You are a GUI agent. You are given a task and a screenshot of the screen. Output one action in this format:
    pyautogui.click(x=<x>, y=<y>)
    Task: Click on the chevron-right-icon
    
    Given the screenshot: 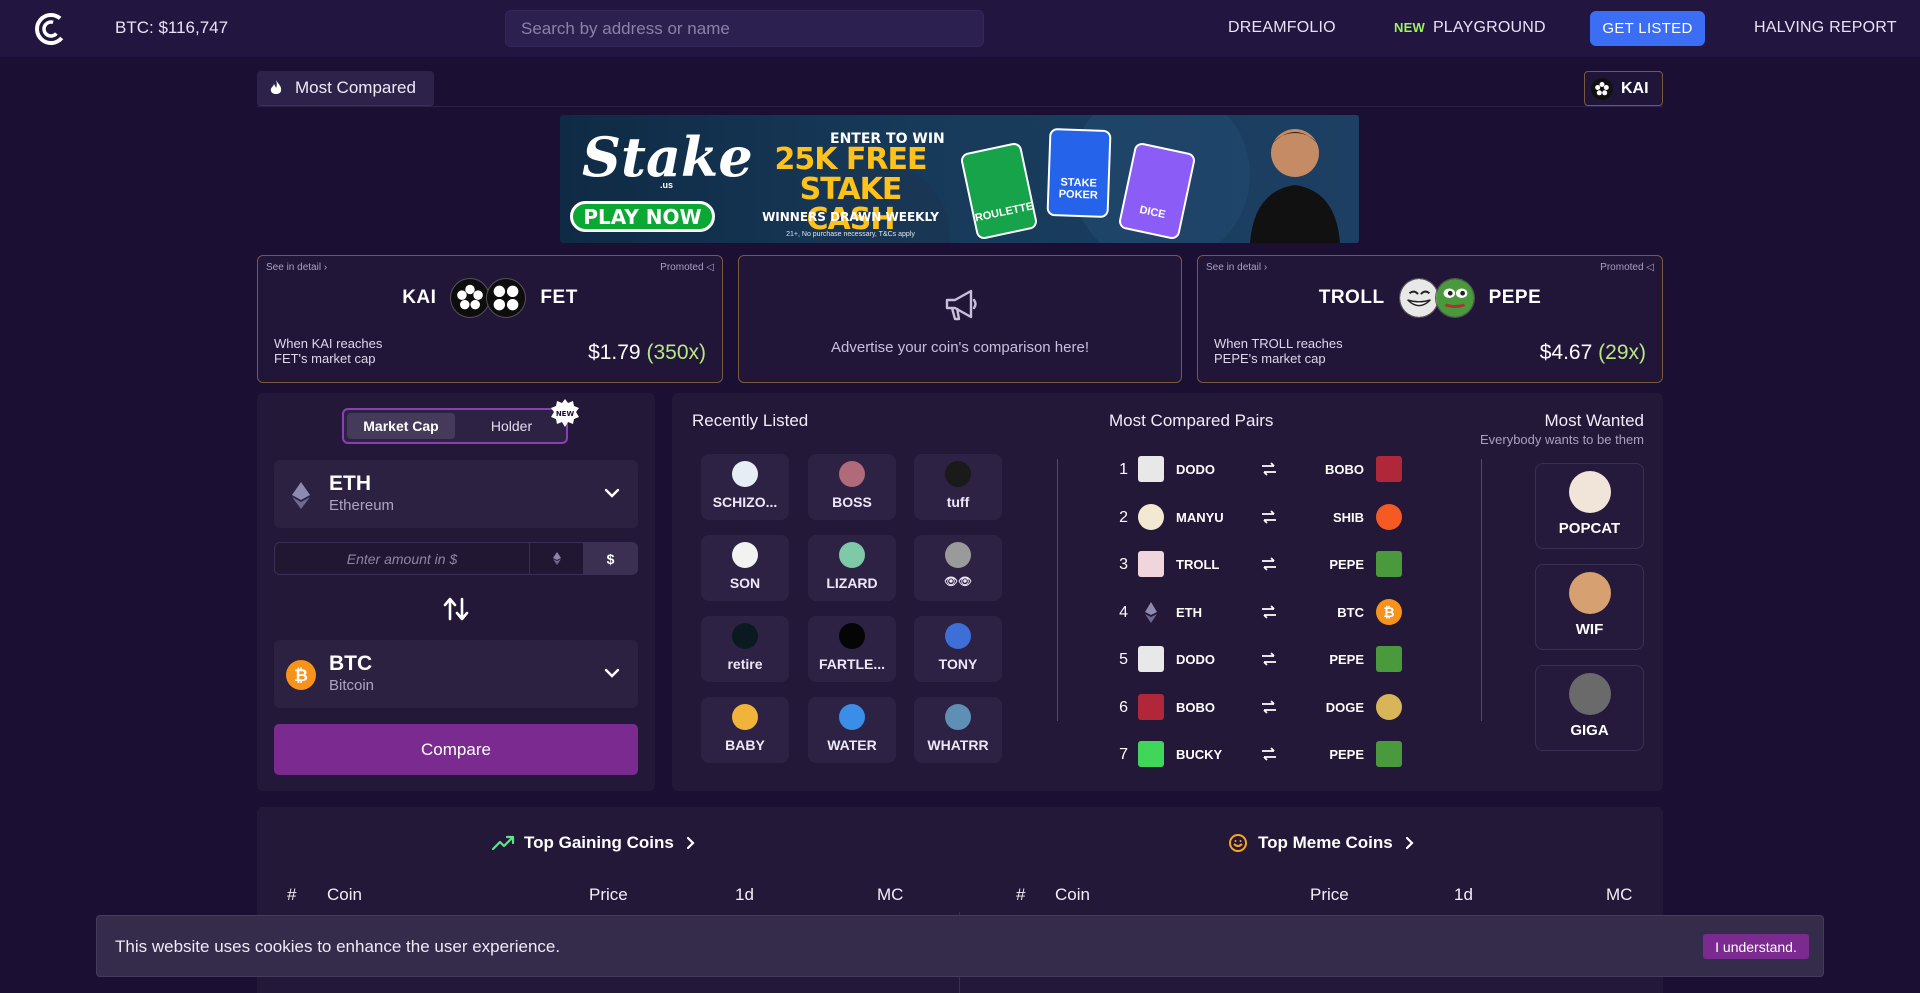 What is the action you would take?
    pyautogui.click(x=690, y=843)
    